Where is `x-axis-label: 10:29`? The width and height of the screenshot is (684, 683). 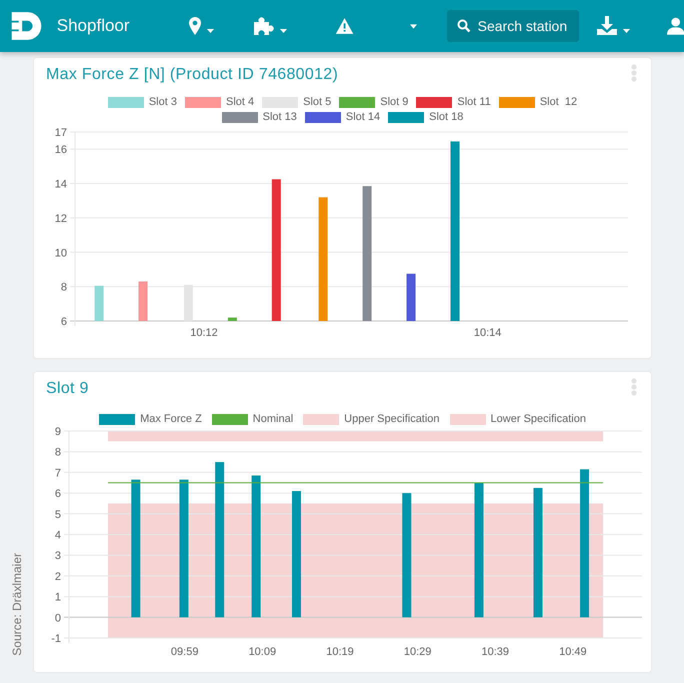
x-axis-label: 10:29 is located at coordinates (418, 652).